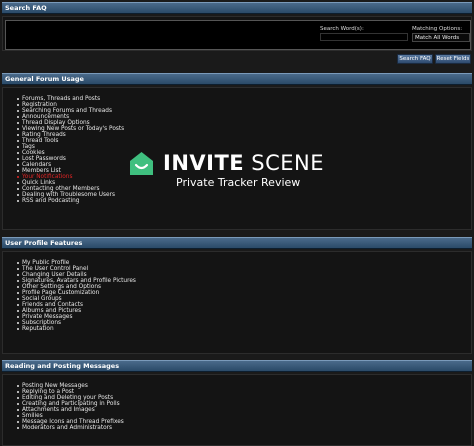 This screenshot has height=446, width=474. Describe the element at coordinates (364, 37) in the screenshot. I see `search-words-input` at that location.